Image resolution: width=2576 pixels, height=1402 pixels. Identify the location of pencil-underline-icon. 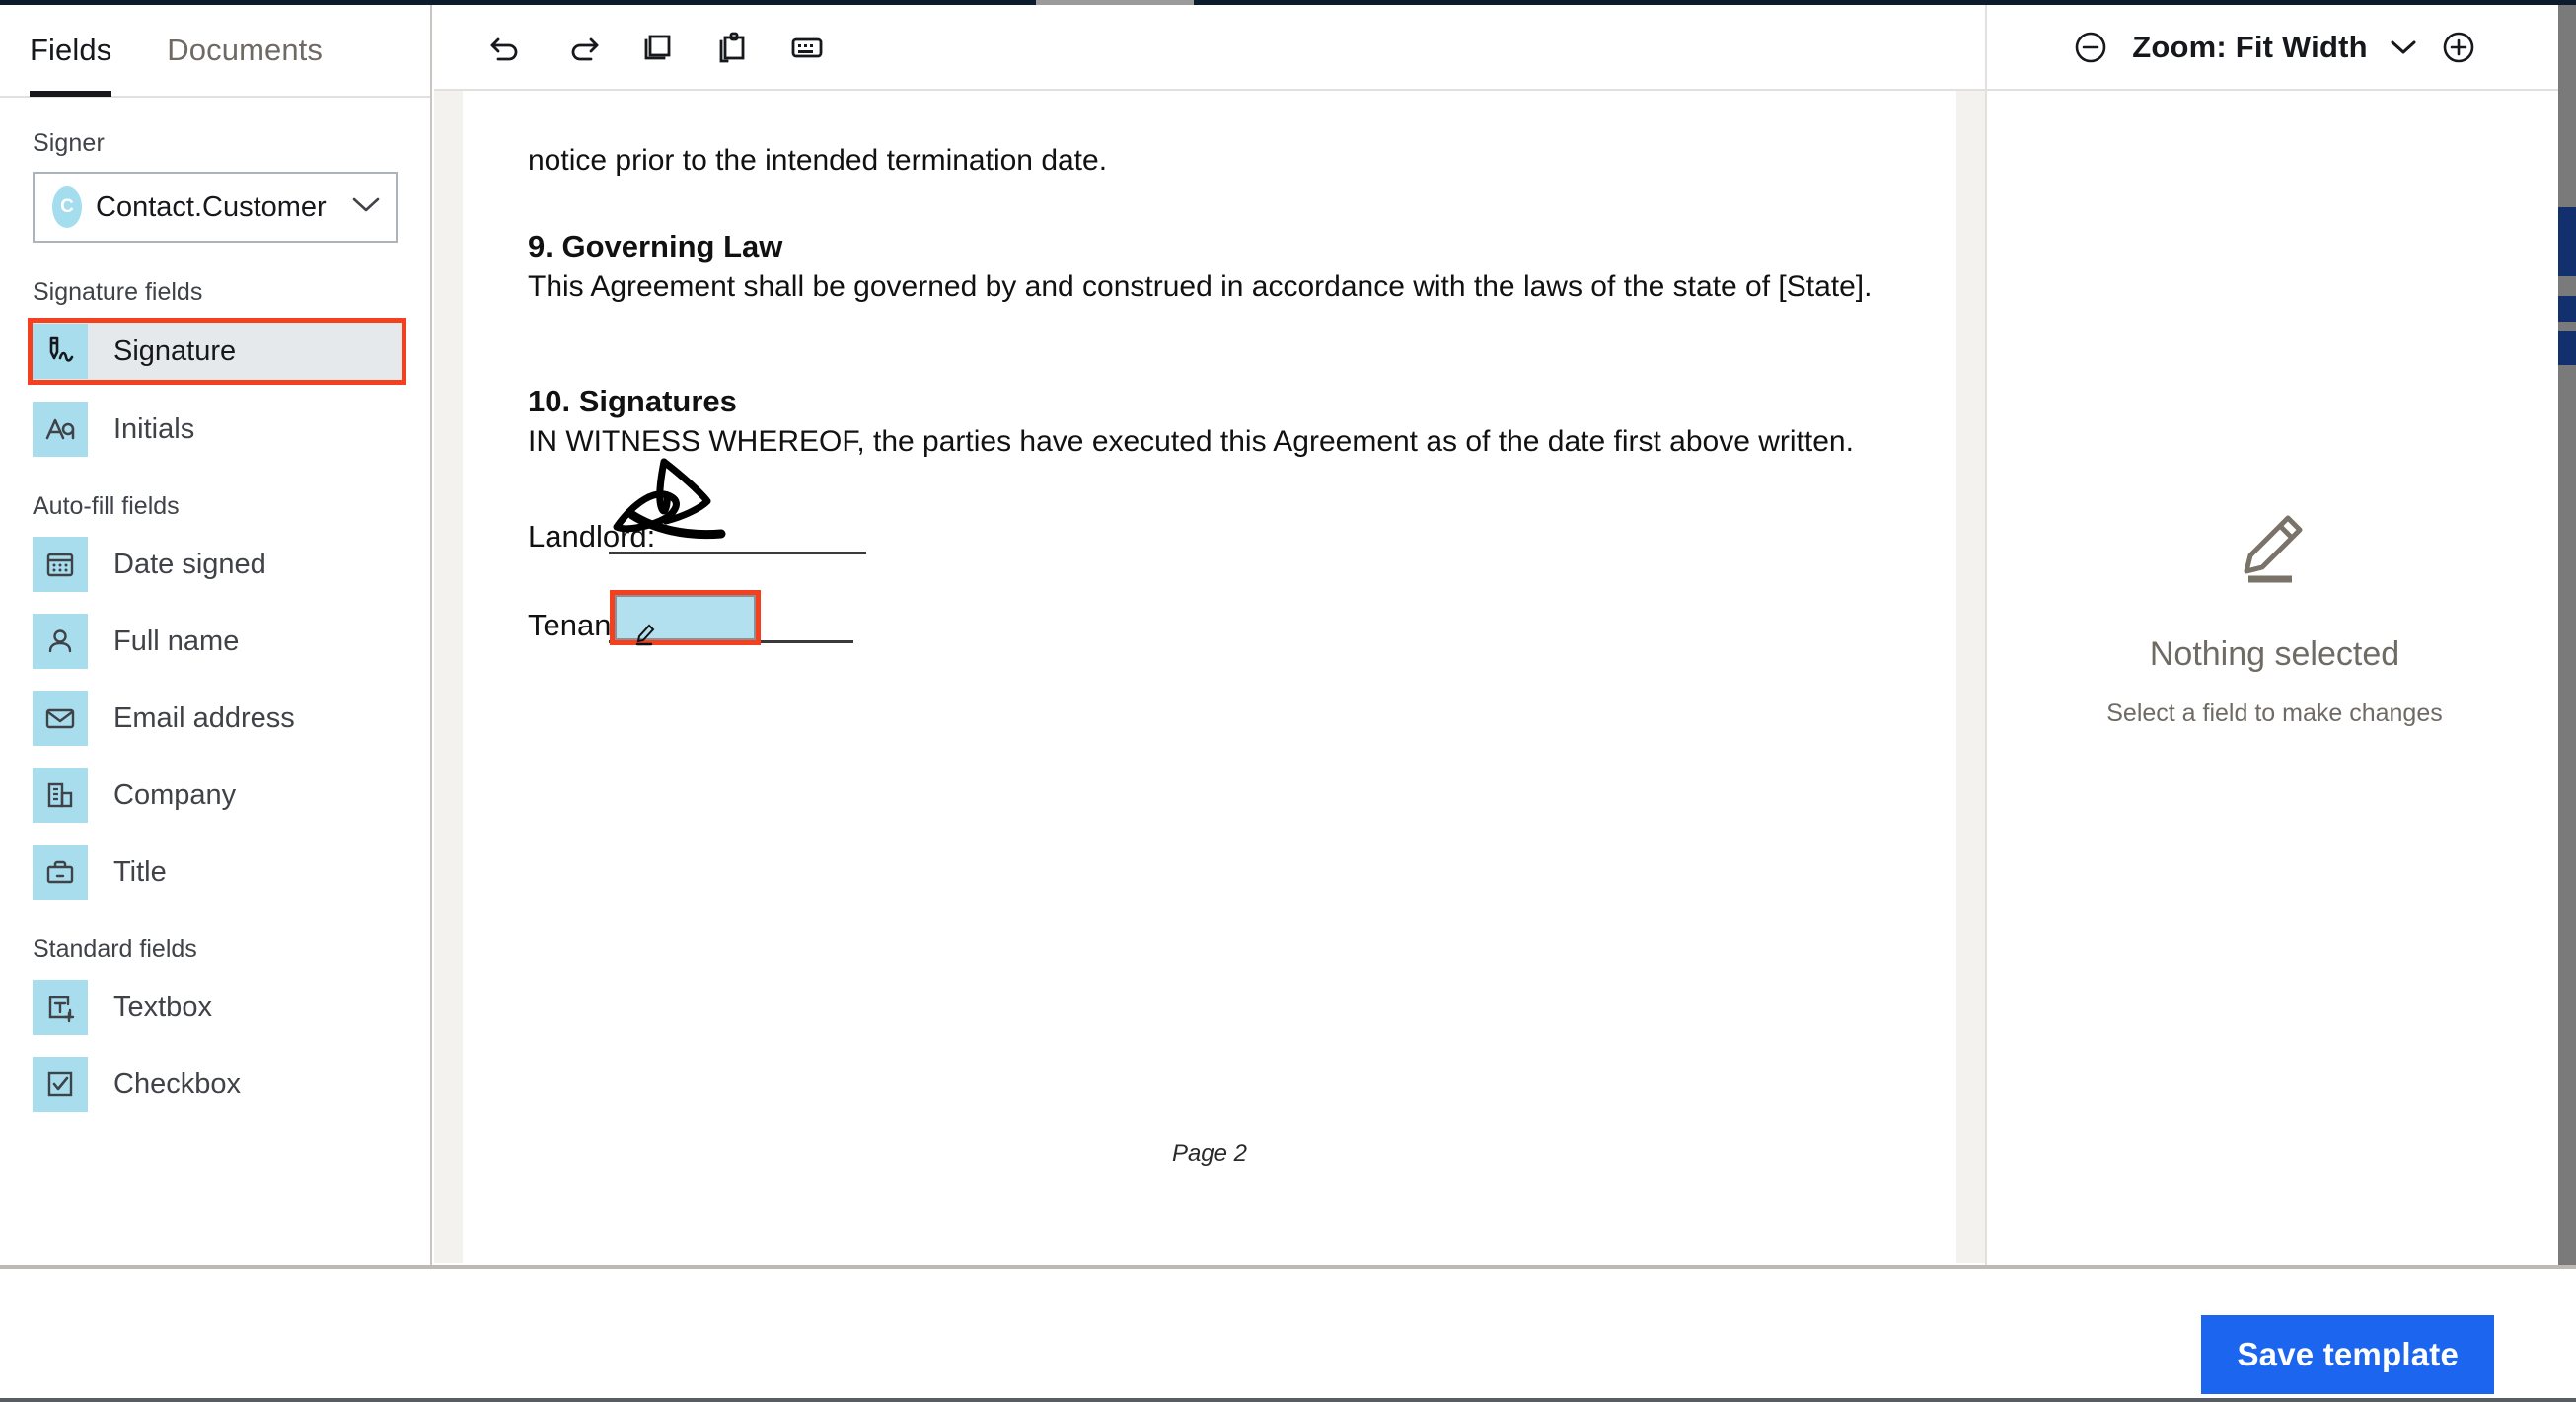
(2275, 545).